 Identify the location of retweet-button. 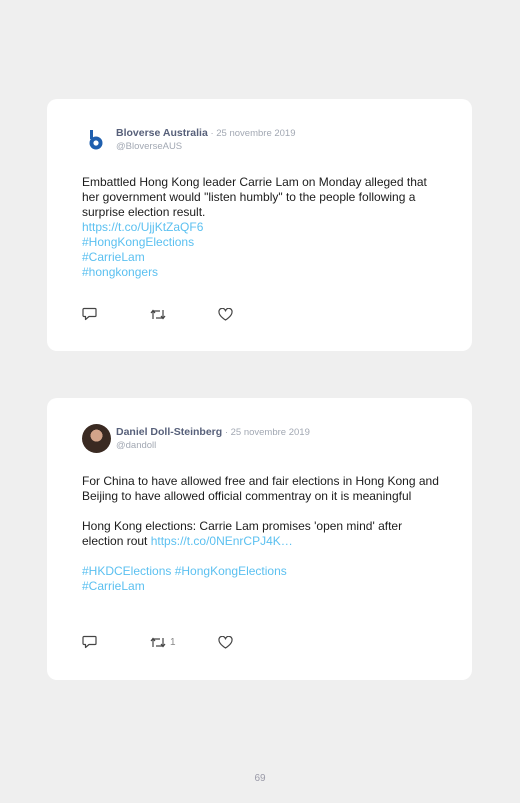
(184, 314).